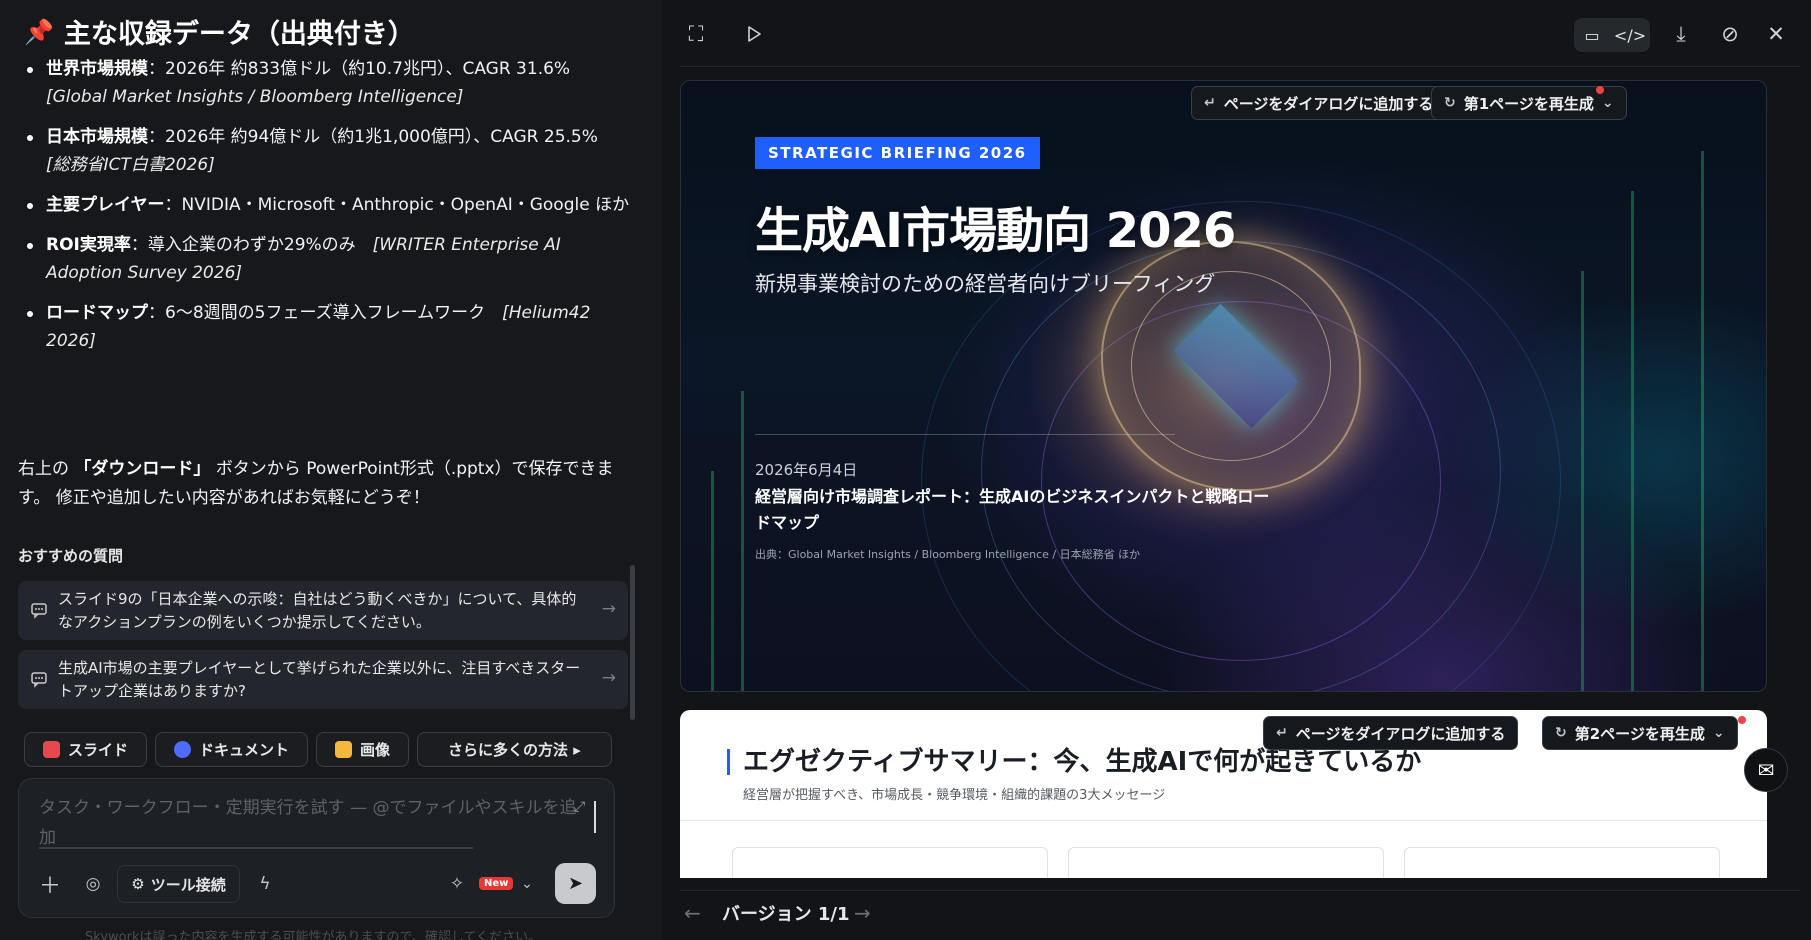 The height and width of the screenshot is (940, 1811). I want to click on tool-connect-label: ツール接続, so click(188, 884).